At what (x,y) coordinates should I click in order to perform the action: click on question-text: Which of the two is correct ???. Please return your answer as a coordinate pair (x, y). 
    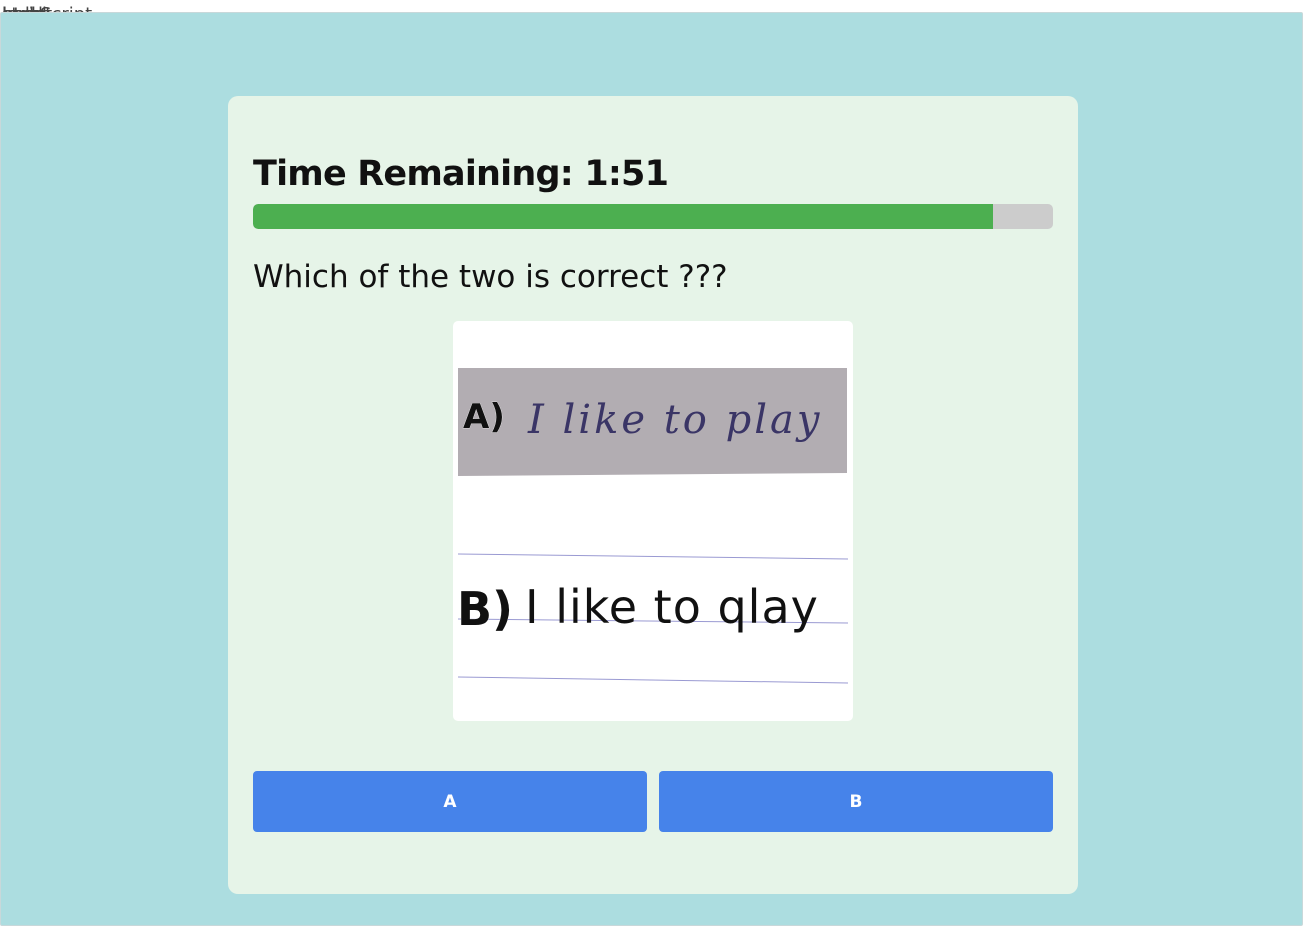
    Looking at the image, I should click on (490, 277).